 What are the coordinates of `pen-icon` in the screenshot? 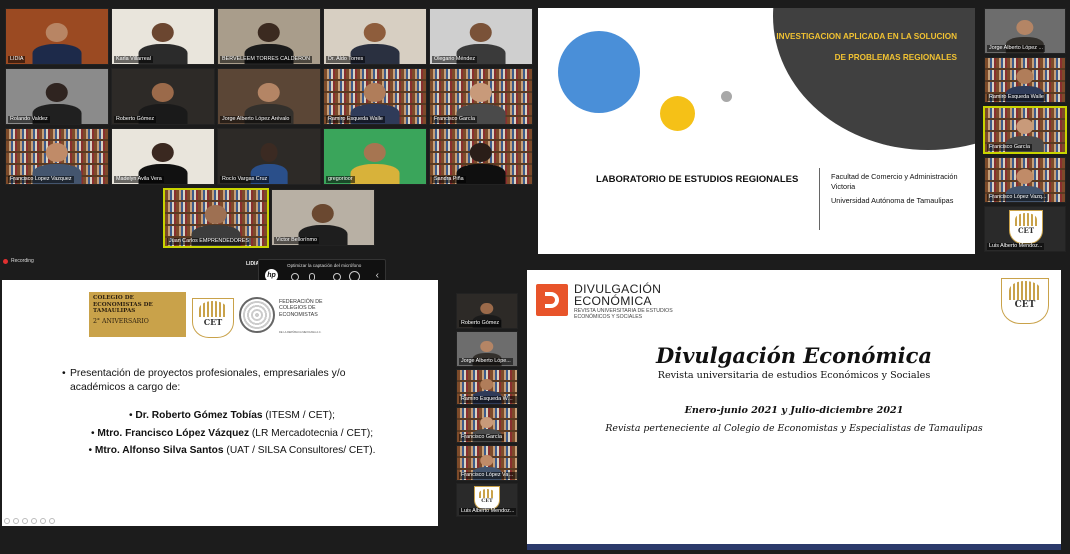 It's located at (25, 521).